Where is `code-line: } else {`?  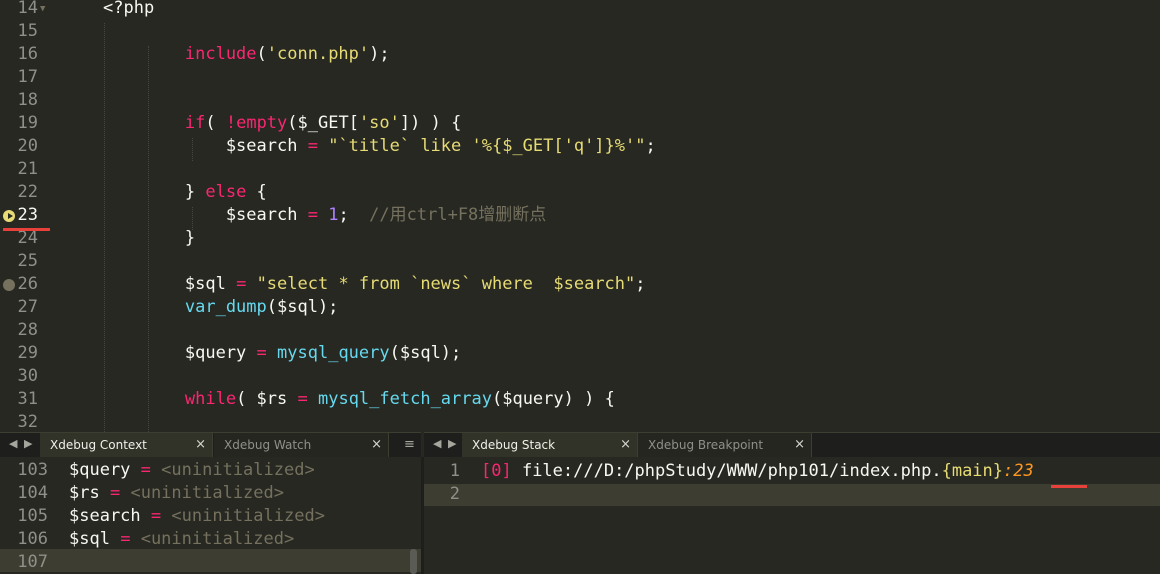
code-line: } else { is located at coordinates (185, 192).